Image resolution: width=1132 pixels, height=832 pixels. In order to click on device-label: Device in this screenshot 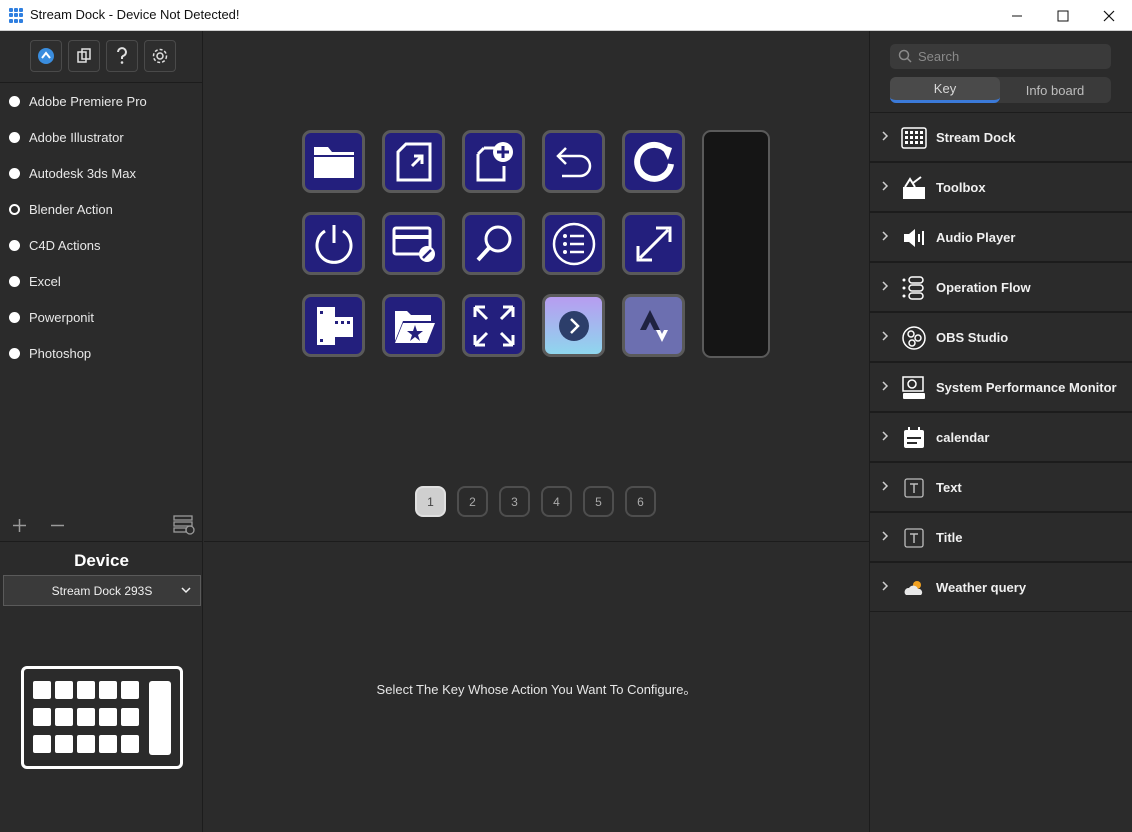, I will do `click(101, 560)`.